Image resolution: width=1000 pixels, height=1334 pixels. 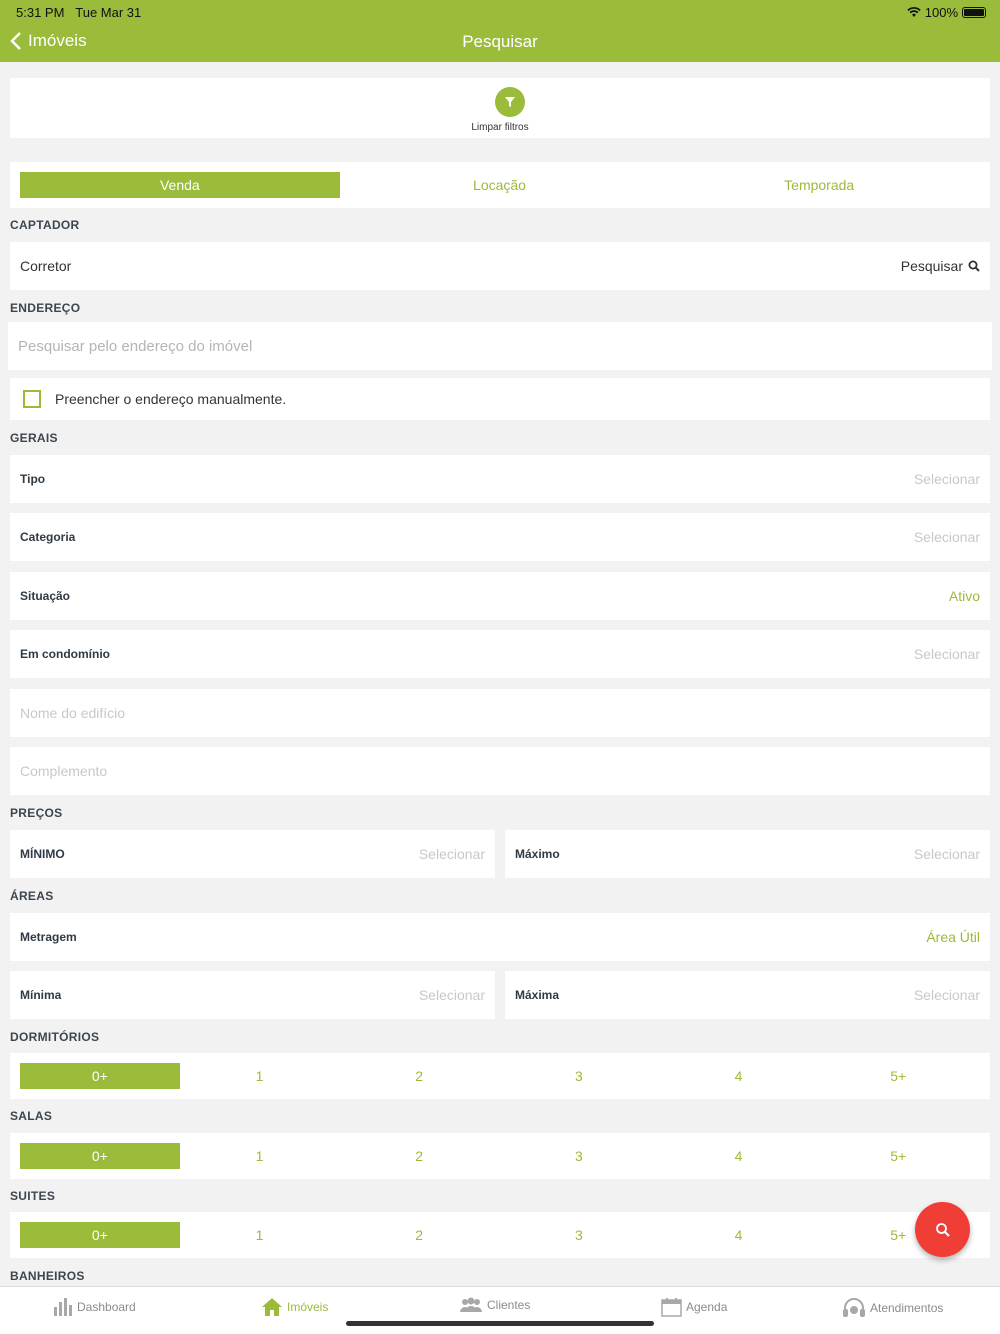 I want to click on suites-option: 0+, so click(x=100, y=1235).